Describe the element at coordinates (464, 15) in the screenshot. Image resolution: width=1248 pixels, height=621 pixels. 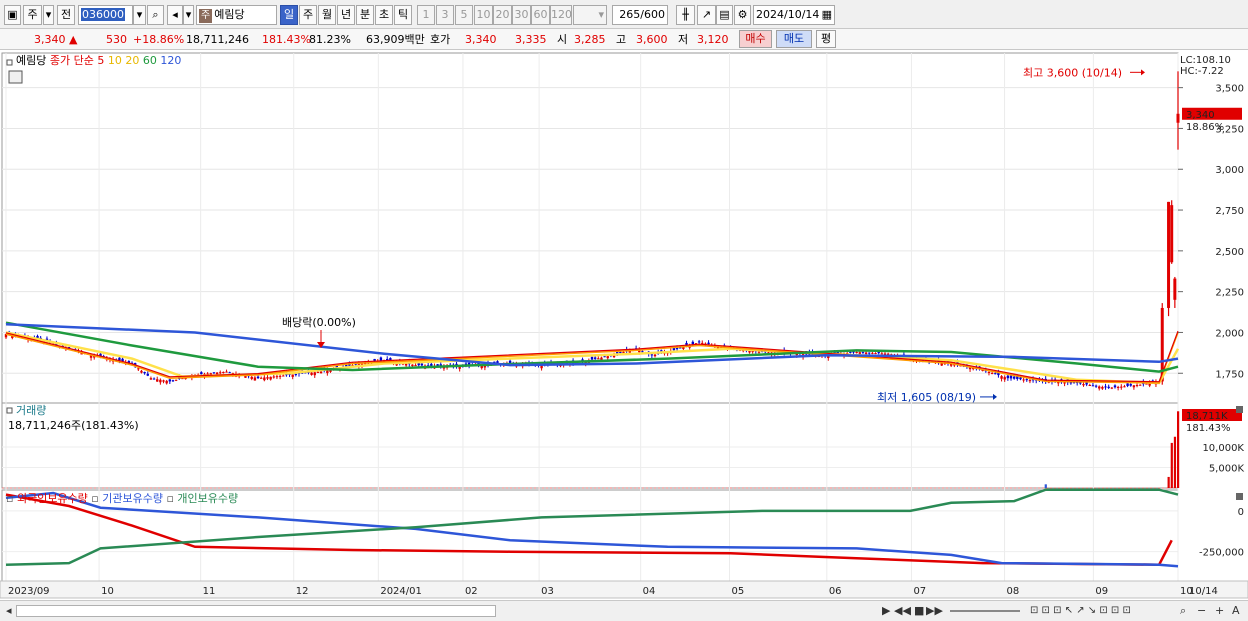
I see `step-5-button: 5` at that location.